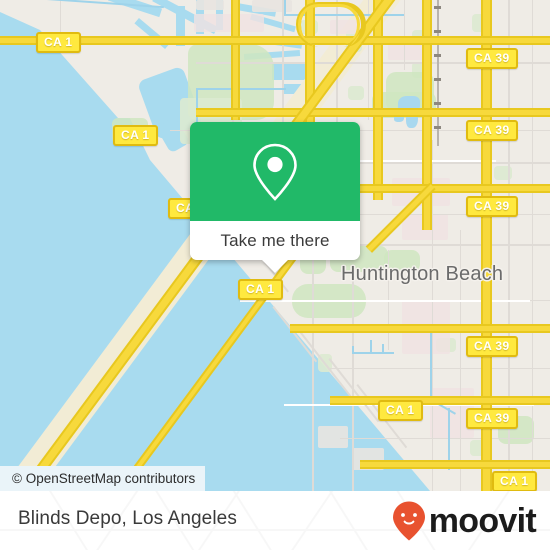 The image size is (550, 550). What do you see at coordinates (275, 240) in the screenshot?
I see `take-me-there-button: Take me there` at bounding box center [275, 240].